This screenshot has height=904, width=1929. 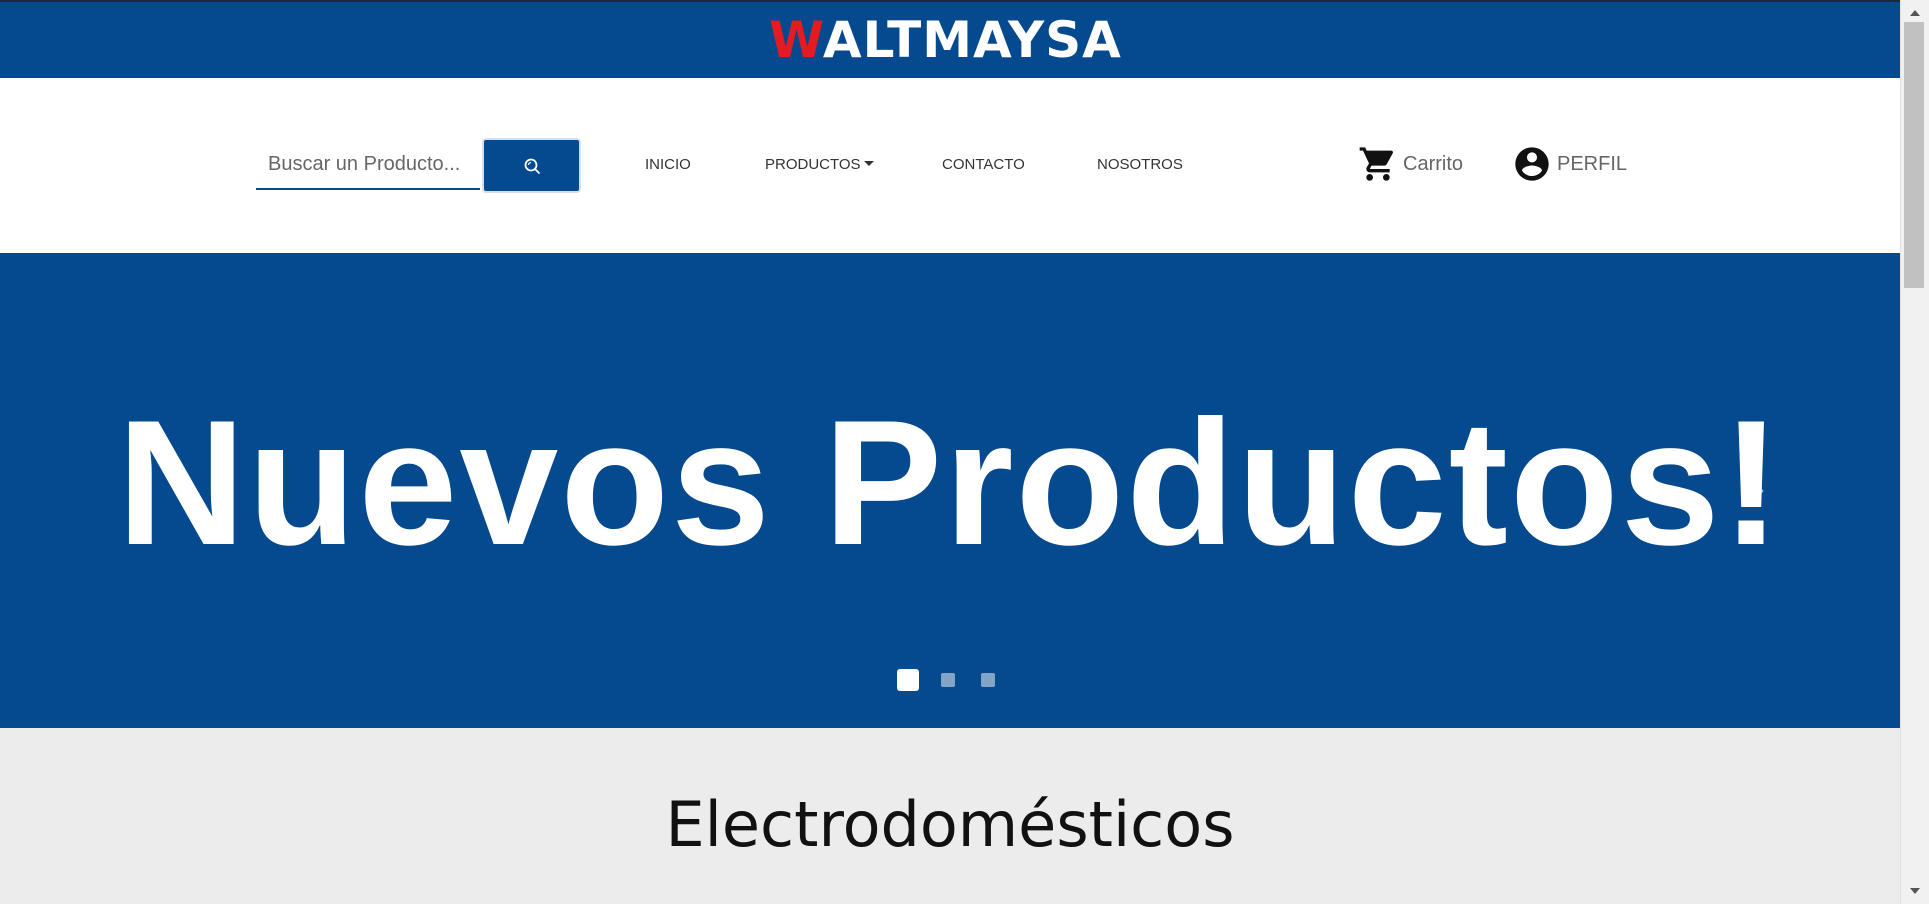 I want to click on search-input, so click(x=368, y=165).